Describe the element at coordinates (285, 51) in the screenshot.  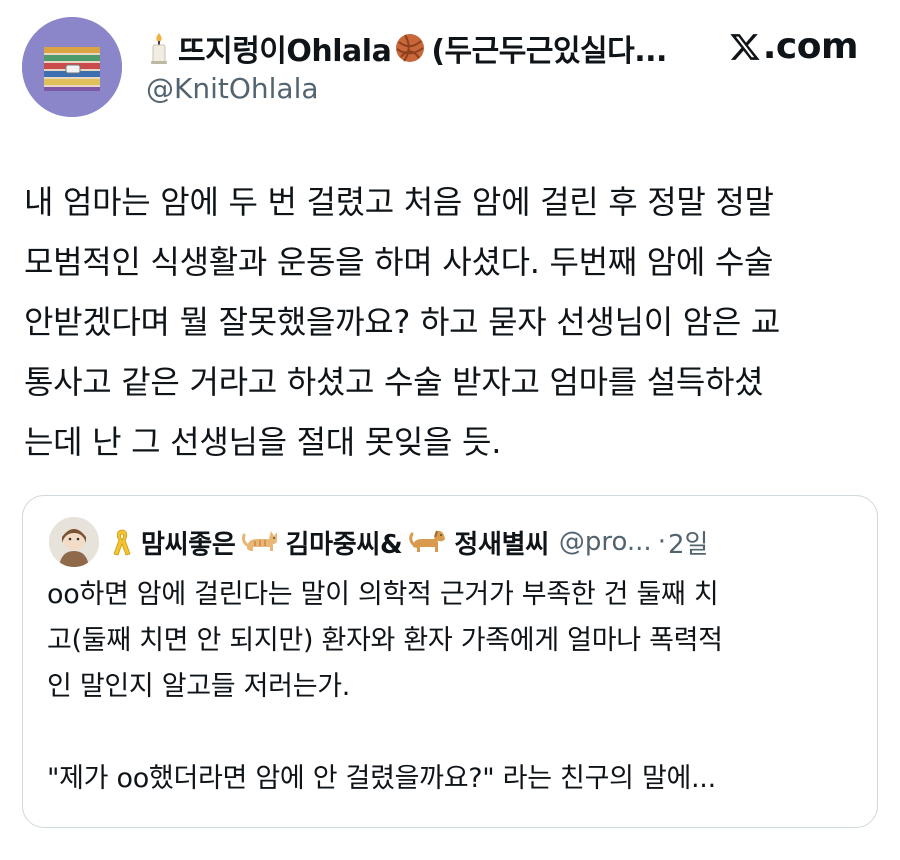
I see `display-name: 뜨지렁이Ohlala` at that location.